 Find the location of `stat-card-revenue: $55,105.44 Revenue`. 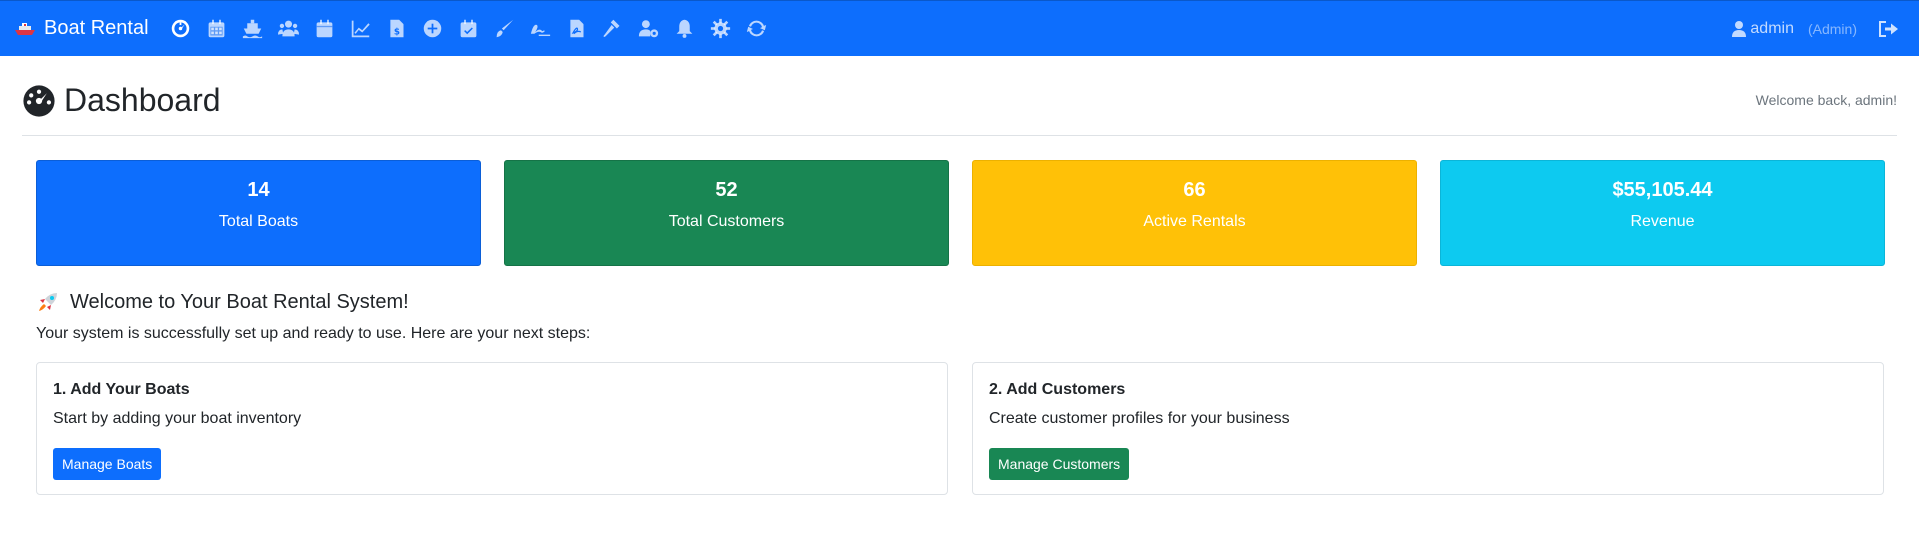

stat-card-revenue: $55,105.44 Revenue is located at coordinates (1662, 213).